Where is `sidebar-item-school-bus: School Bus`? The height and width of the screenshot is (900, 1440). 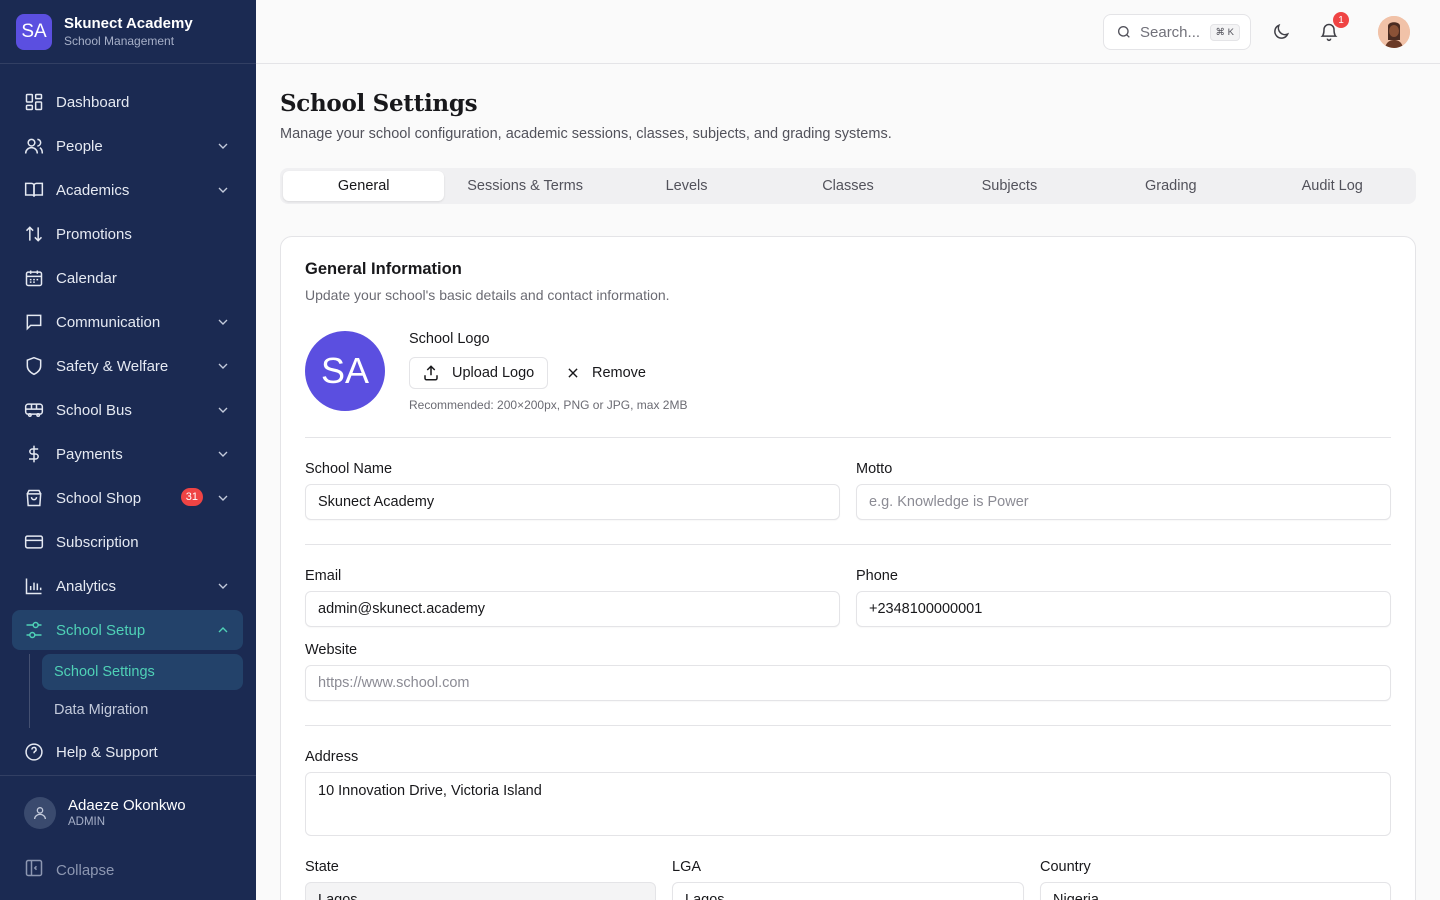
sidebar-item-school-bus: School Bus is located at coordinates (127, 410).